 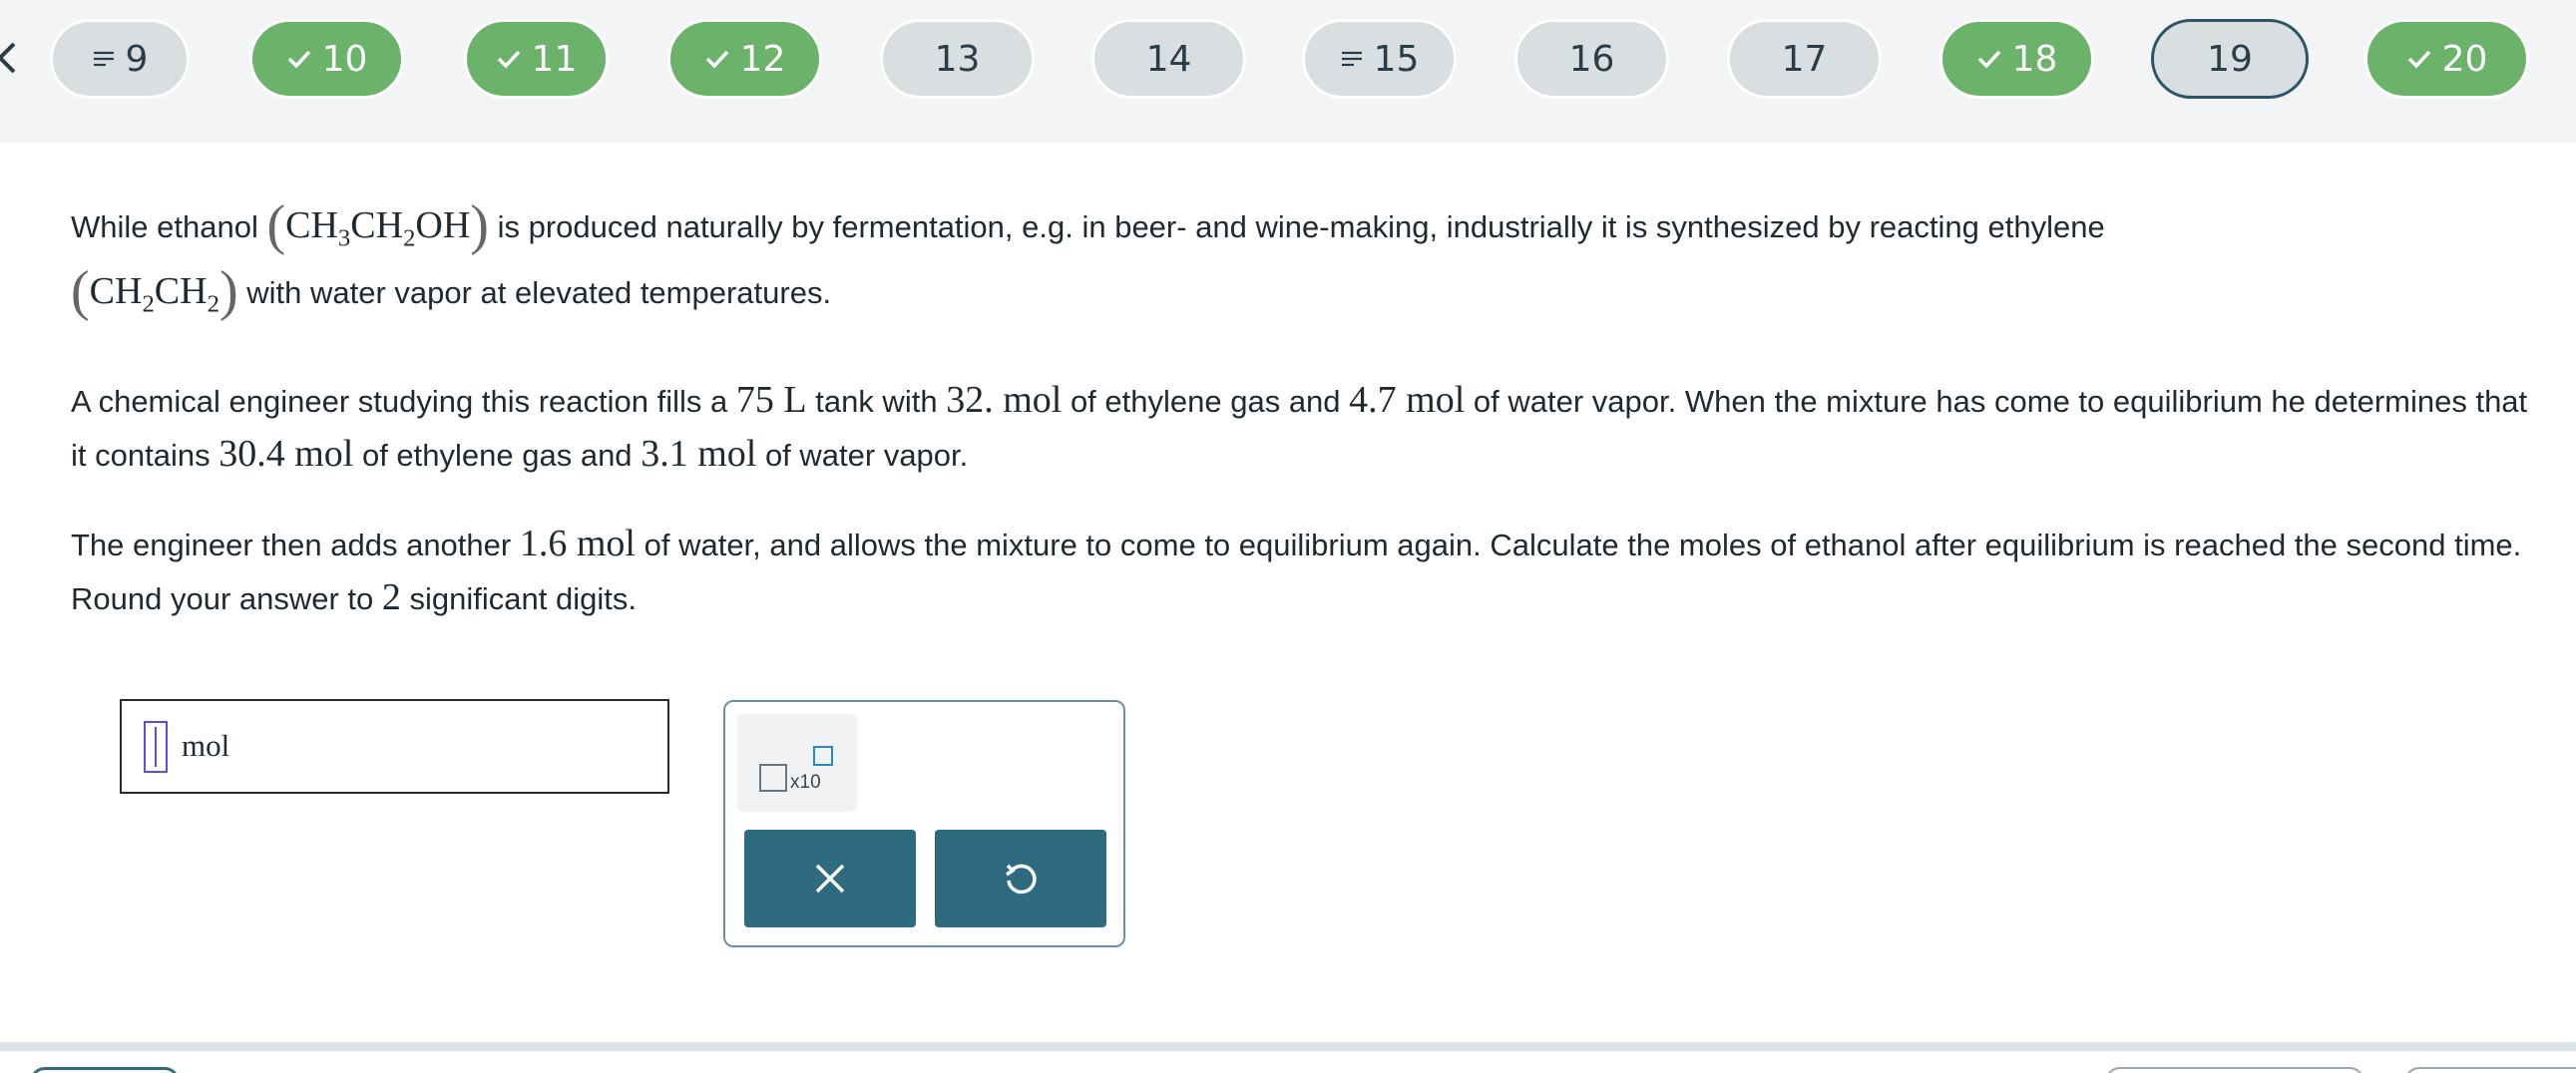 I want to click on close-icon, so click(x=830, y=879).